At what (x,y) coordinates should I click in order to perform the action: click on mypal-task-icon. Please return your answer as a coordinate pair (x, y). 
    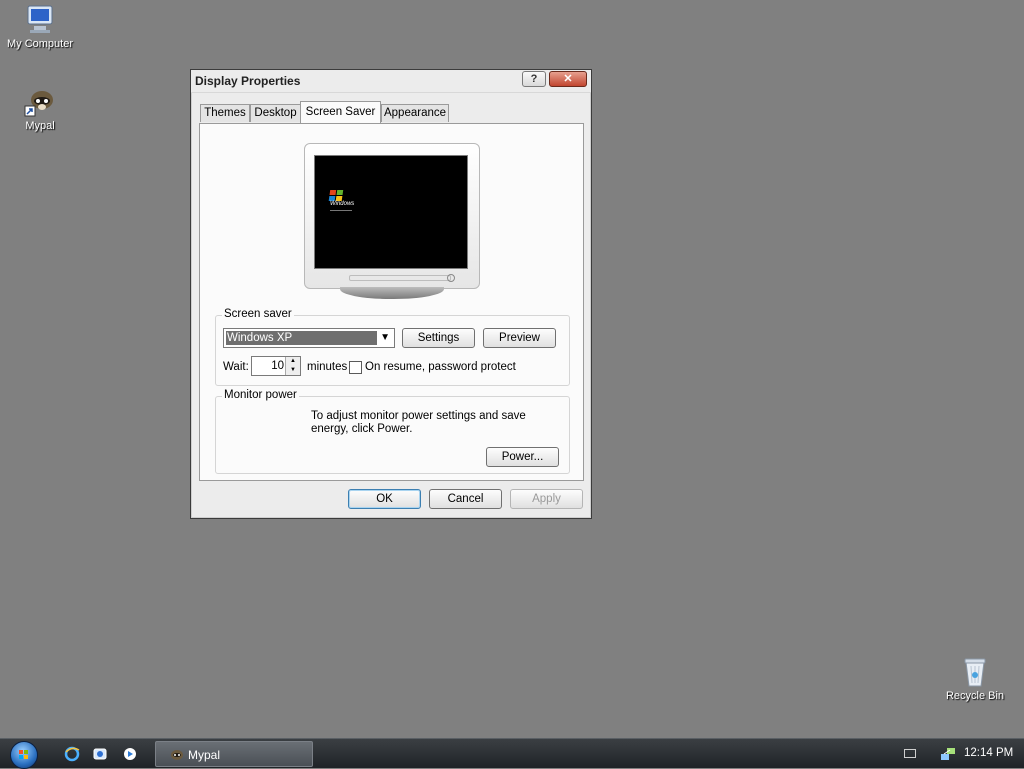
    Looking at the image, I should click on (176, 756).